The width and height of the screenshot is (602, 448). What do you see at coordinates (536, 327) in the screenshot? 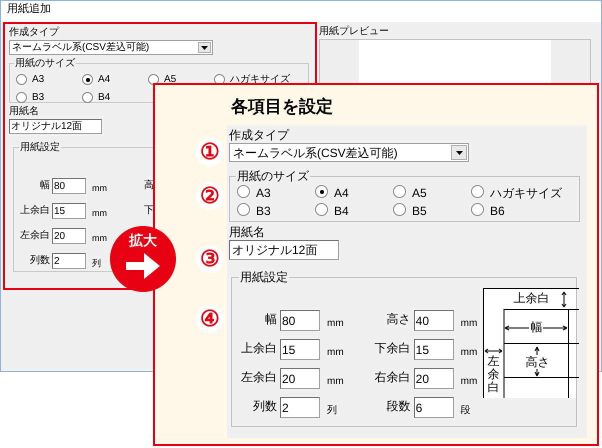
I see `diagram-label: 幅` at bounding box center [536, 327].